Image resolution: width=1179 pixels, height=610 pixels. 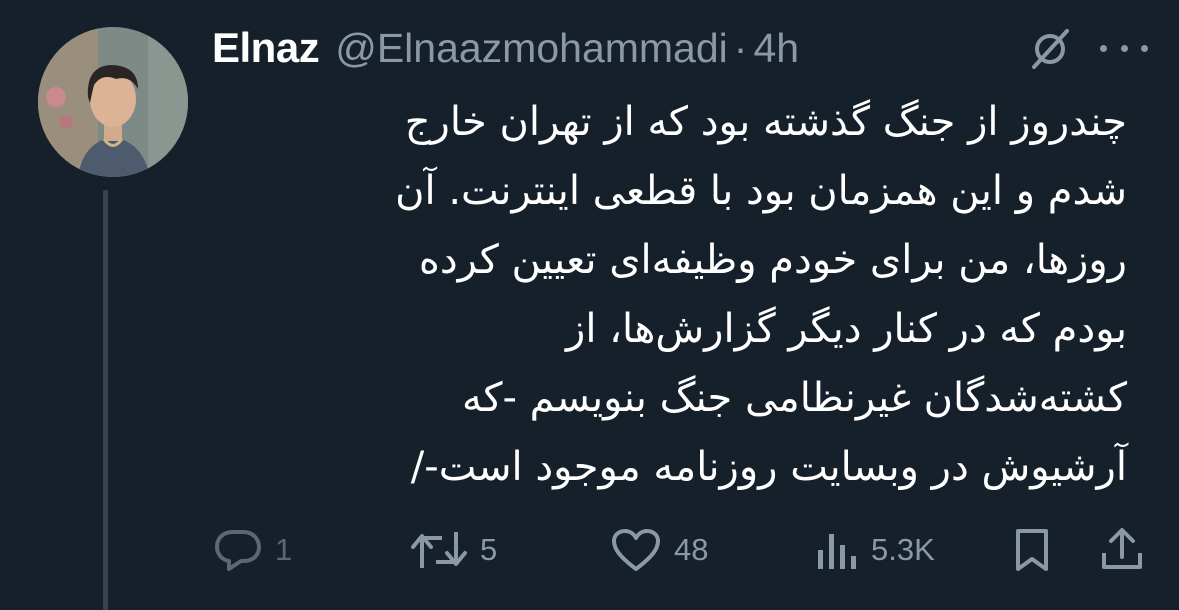 What do you see at coordinates (589, 550) in the screenshot?
I see `action-bar: 1 5 48 5.3K` at bounding box center [589, 550].